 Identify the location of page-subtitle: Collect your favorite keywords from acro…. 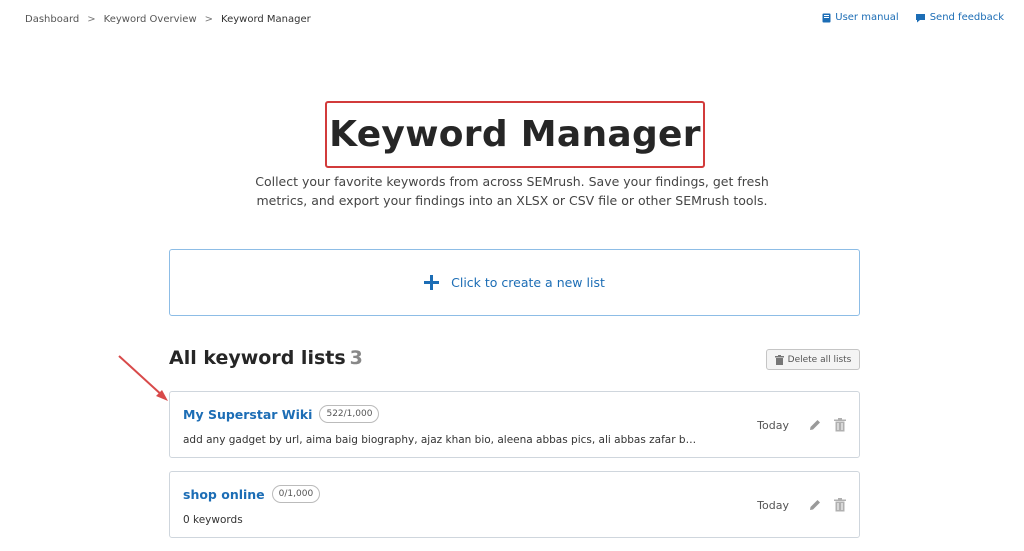
(512, 191).